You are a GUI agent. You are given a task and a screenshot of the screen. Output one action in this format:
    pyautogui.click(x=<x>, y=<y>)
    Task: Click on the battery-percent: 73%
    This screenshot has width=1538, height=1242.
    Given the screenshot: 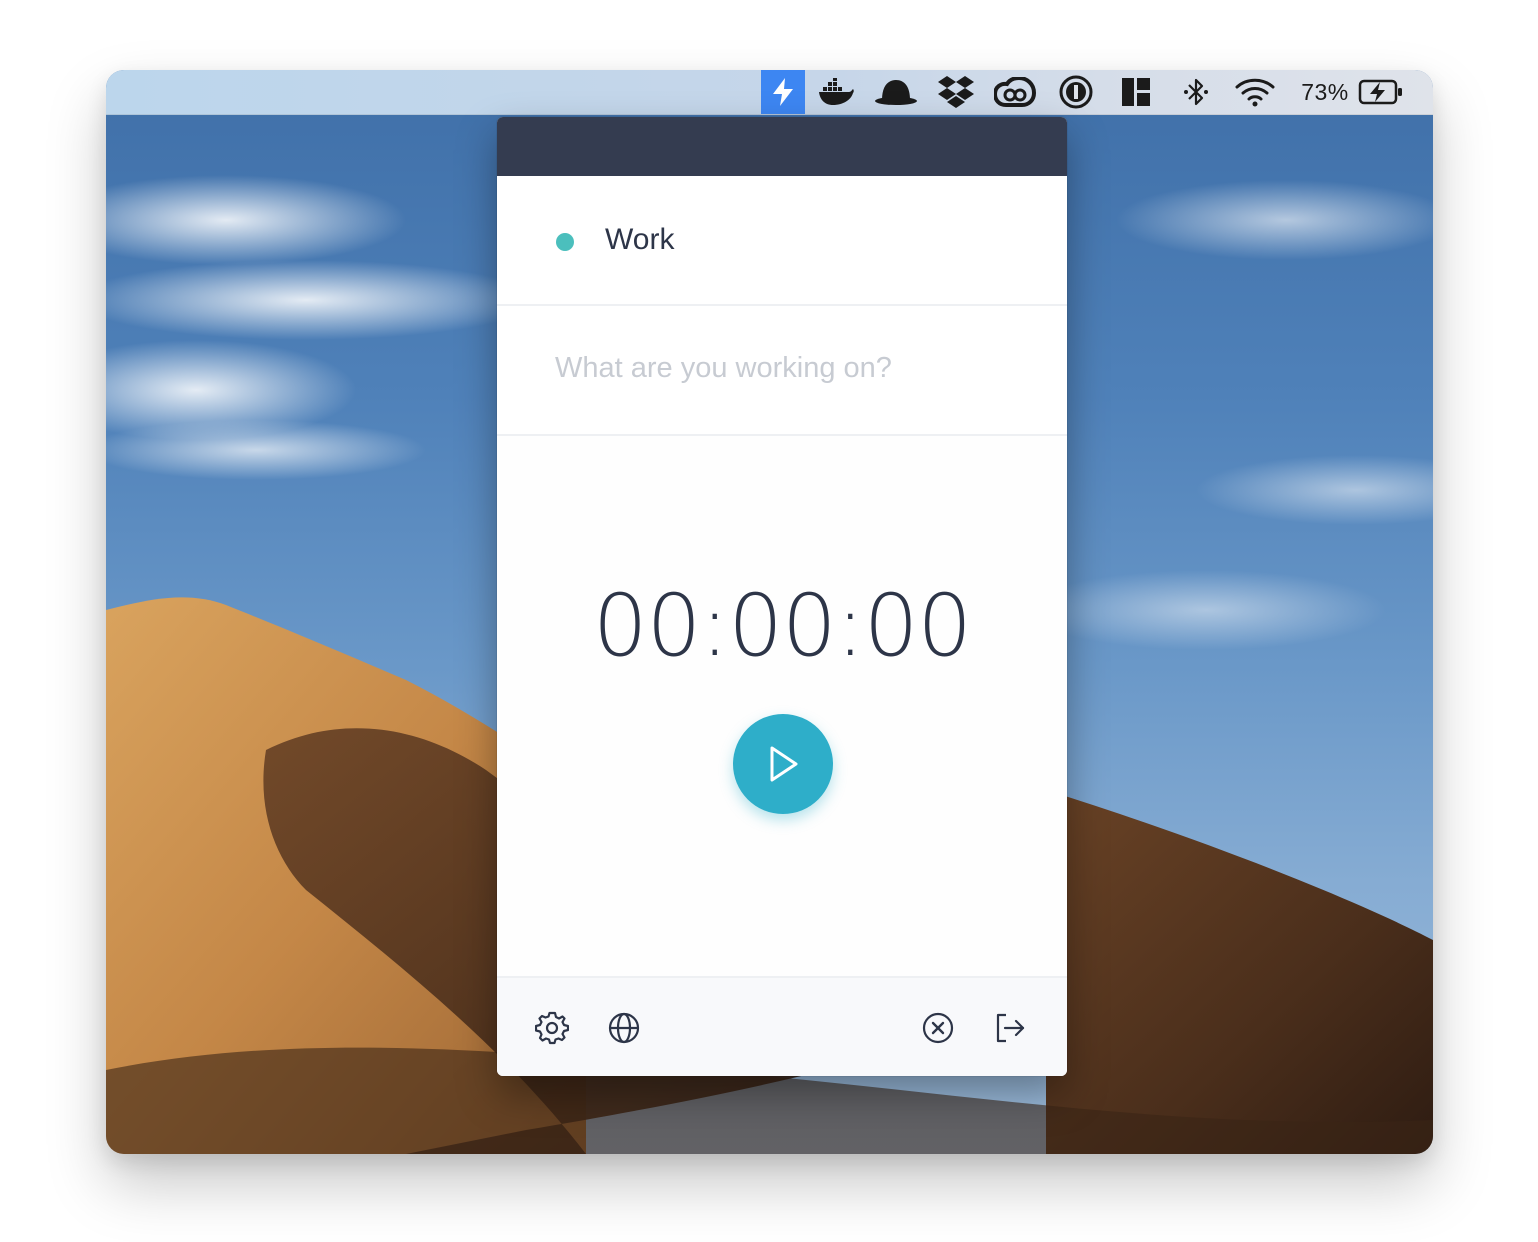 What is the action you would take?
    pyautogui.click(x=1325, y=92)
    